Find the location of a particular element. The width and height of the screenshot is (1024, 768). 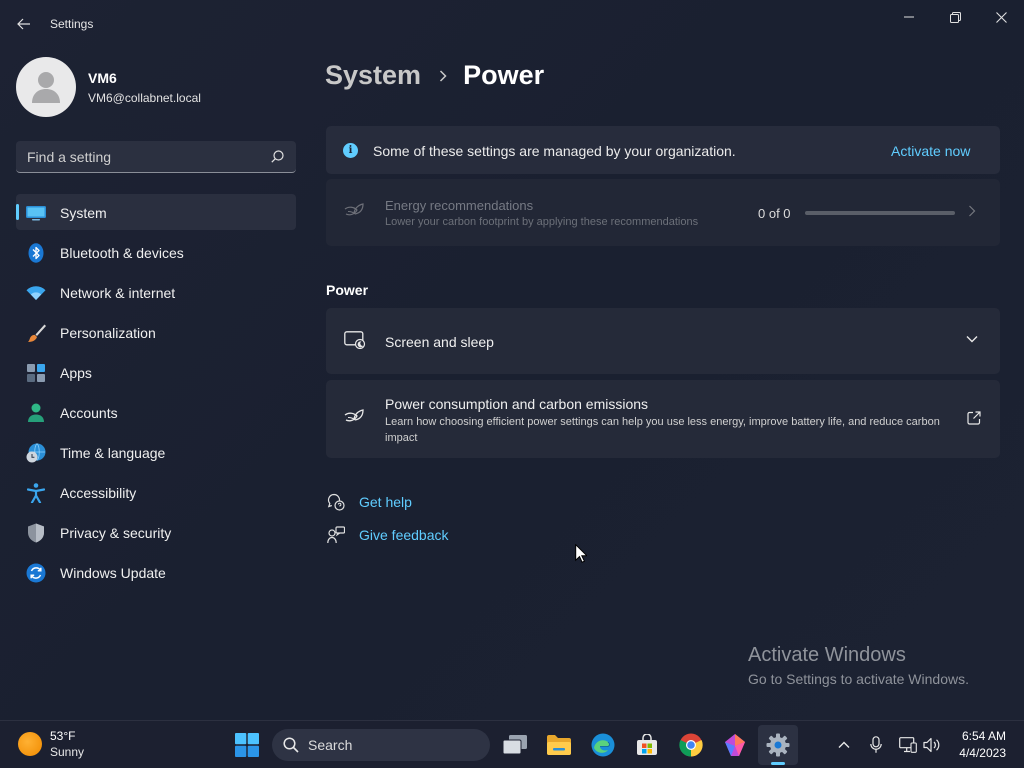

task-view-icon is located at coordinates (515, 745).